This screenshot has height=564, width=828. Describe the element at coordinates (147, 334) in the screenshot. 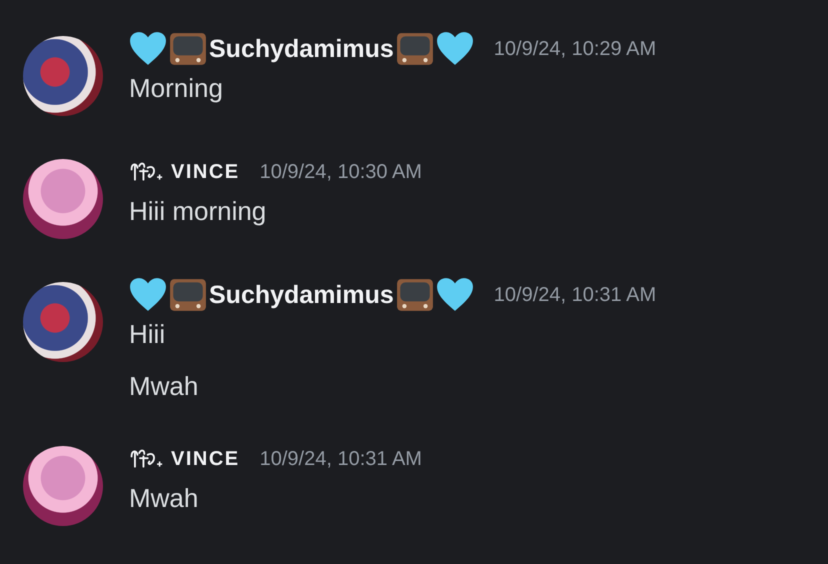

I see `message-text: Hiii` at that location.